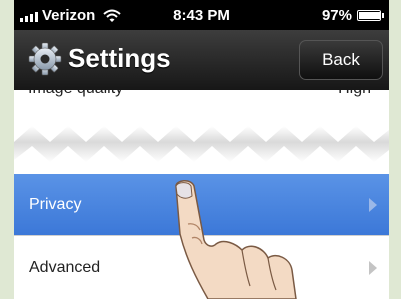 The height and width of the screenshot is (299, 401). What do you see at coordinates (336, 15) in the screenshot?
I see `battery-percent: 97%` at bounding box center [336, 15].